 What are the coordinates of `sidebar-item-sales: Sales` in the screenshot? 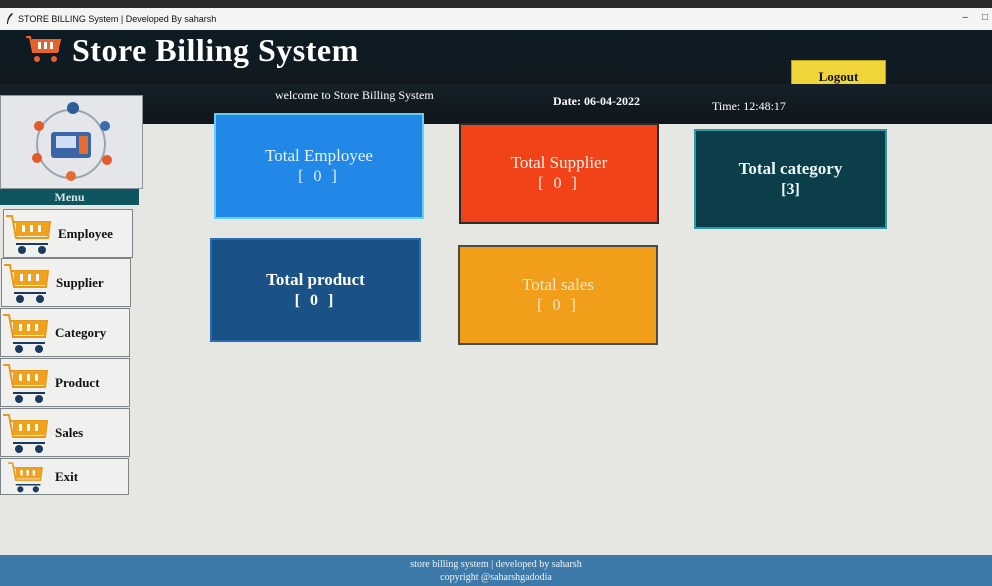 It's located at (65, 432).